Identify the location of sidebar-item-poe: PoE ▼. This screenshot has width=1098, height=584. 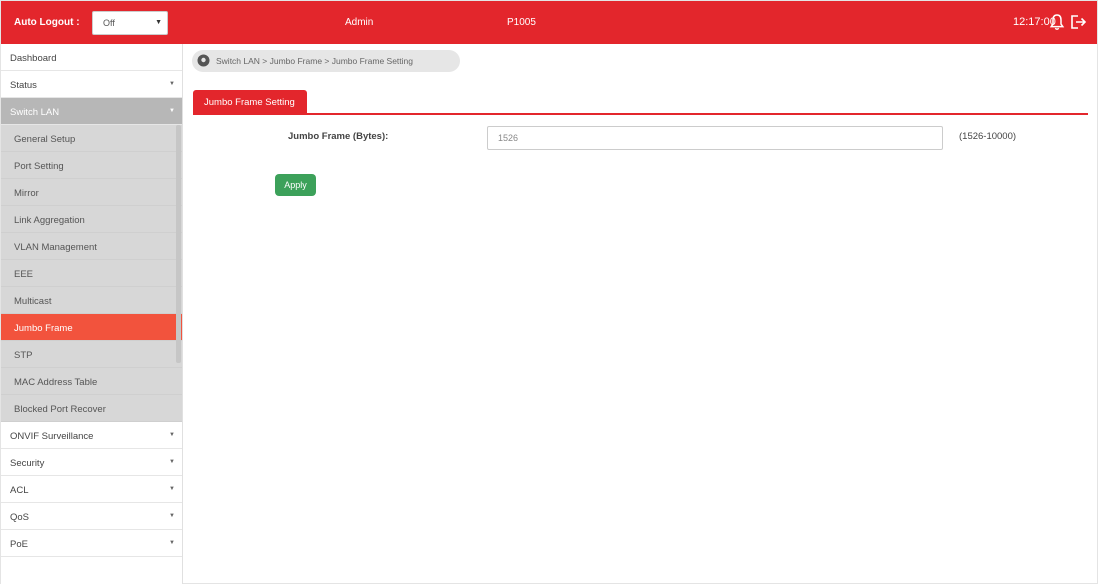
(91, 543).